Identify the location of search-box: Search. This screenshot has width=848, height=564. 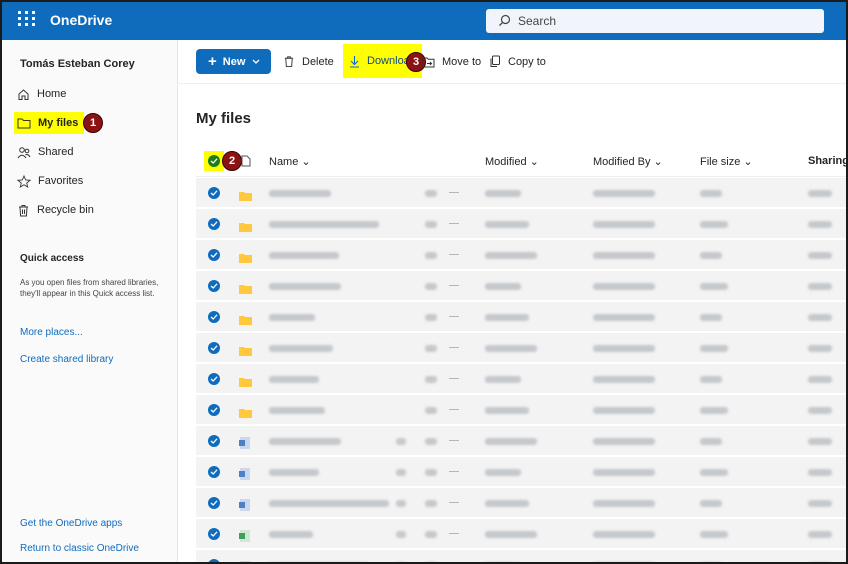
(655, 21).